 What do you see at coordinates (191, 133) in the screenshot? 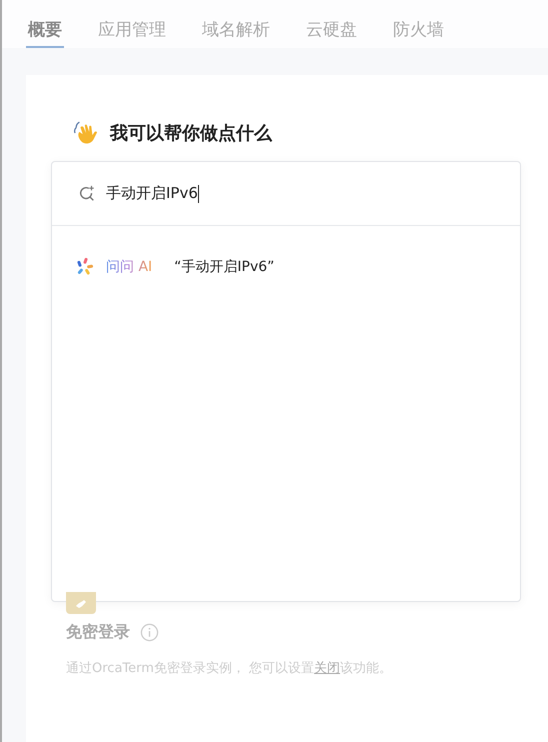
I see `assistant-heading: 我可以帮你做点什么` at bounding box center [191, 133].